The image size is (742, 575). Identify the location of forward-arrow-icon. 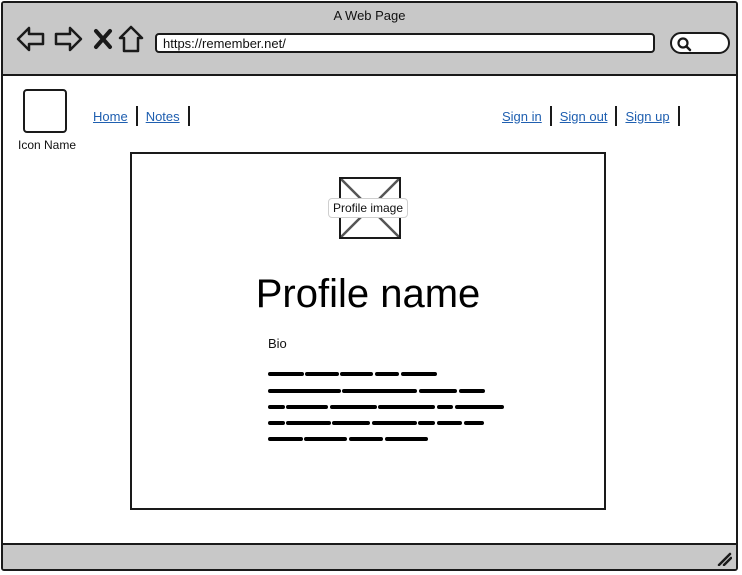
(68, 39).